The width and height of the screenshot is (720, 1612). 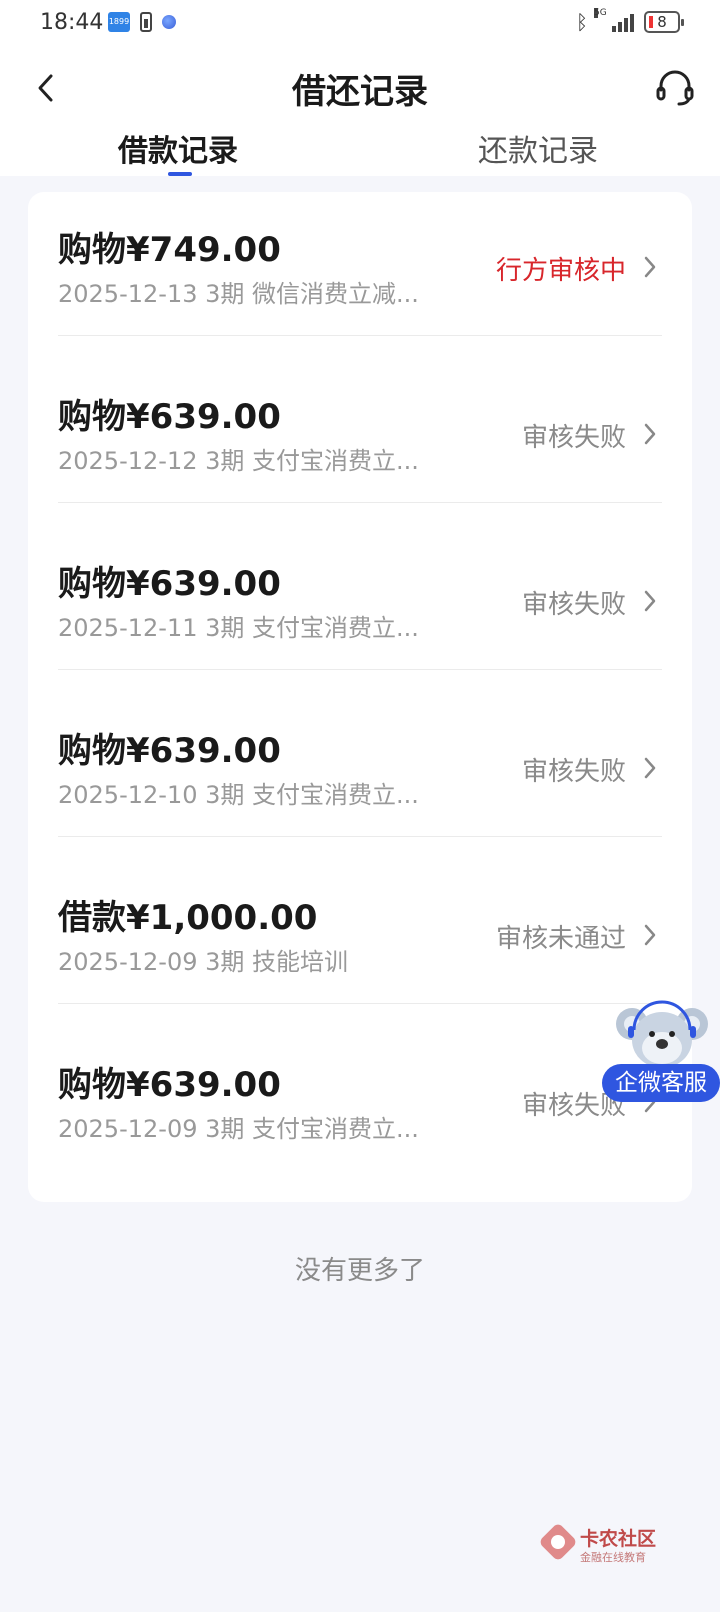 I want to click on floating-service-button: 企微客服, so click(x=661, y=1056).